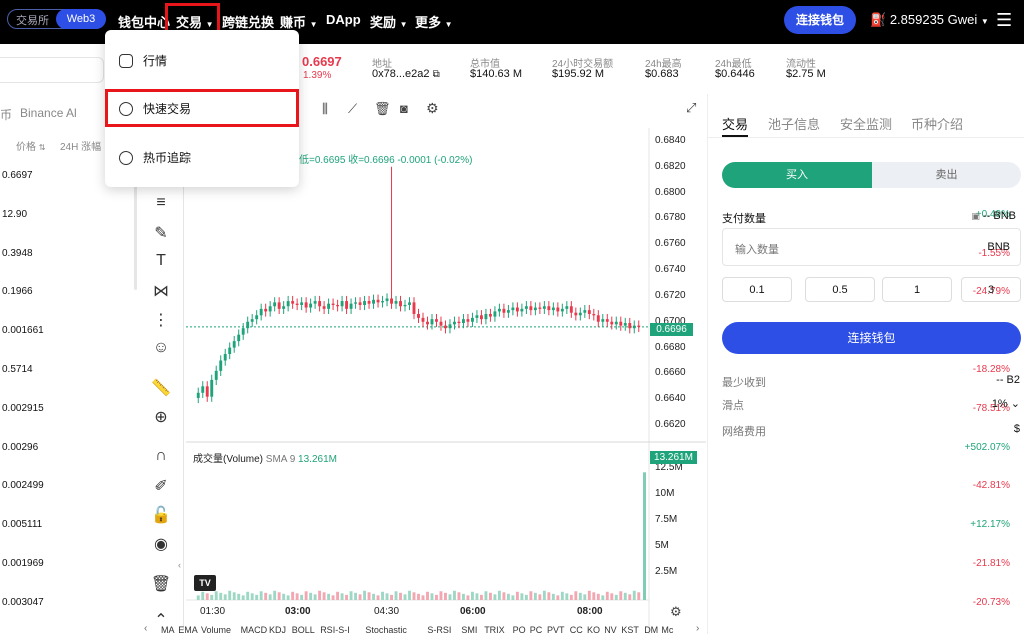  I want to click on pattern-tool-icon: ⋈, so click(161, 291).